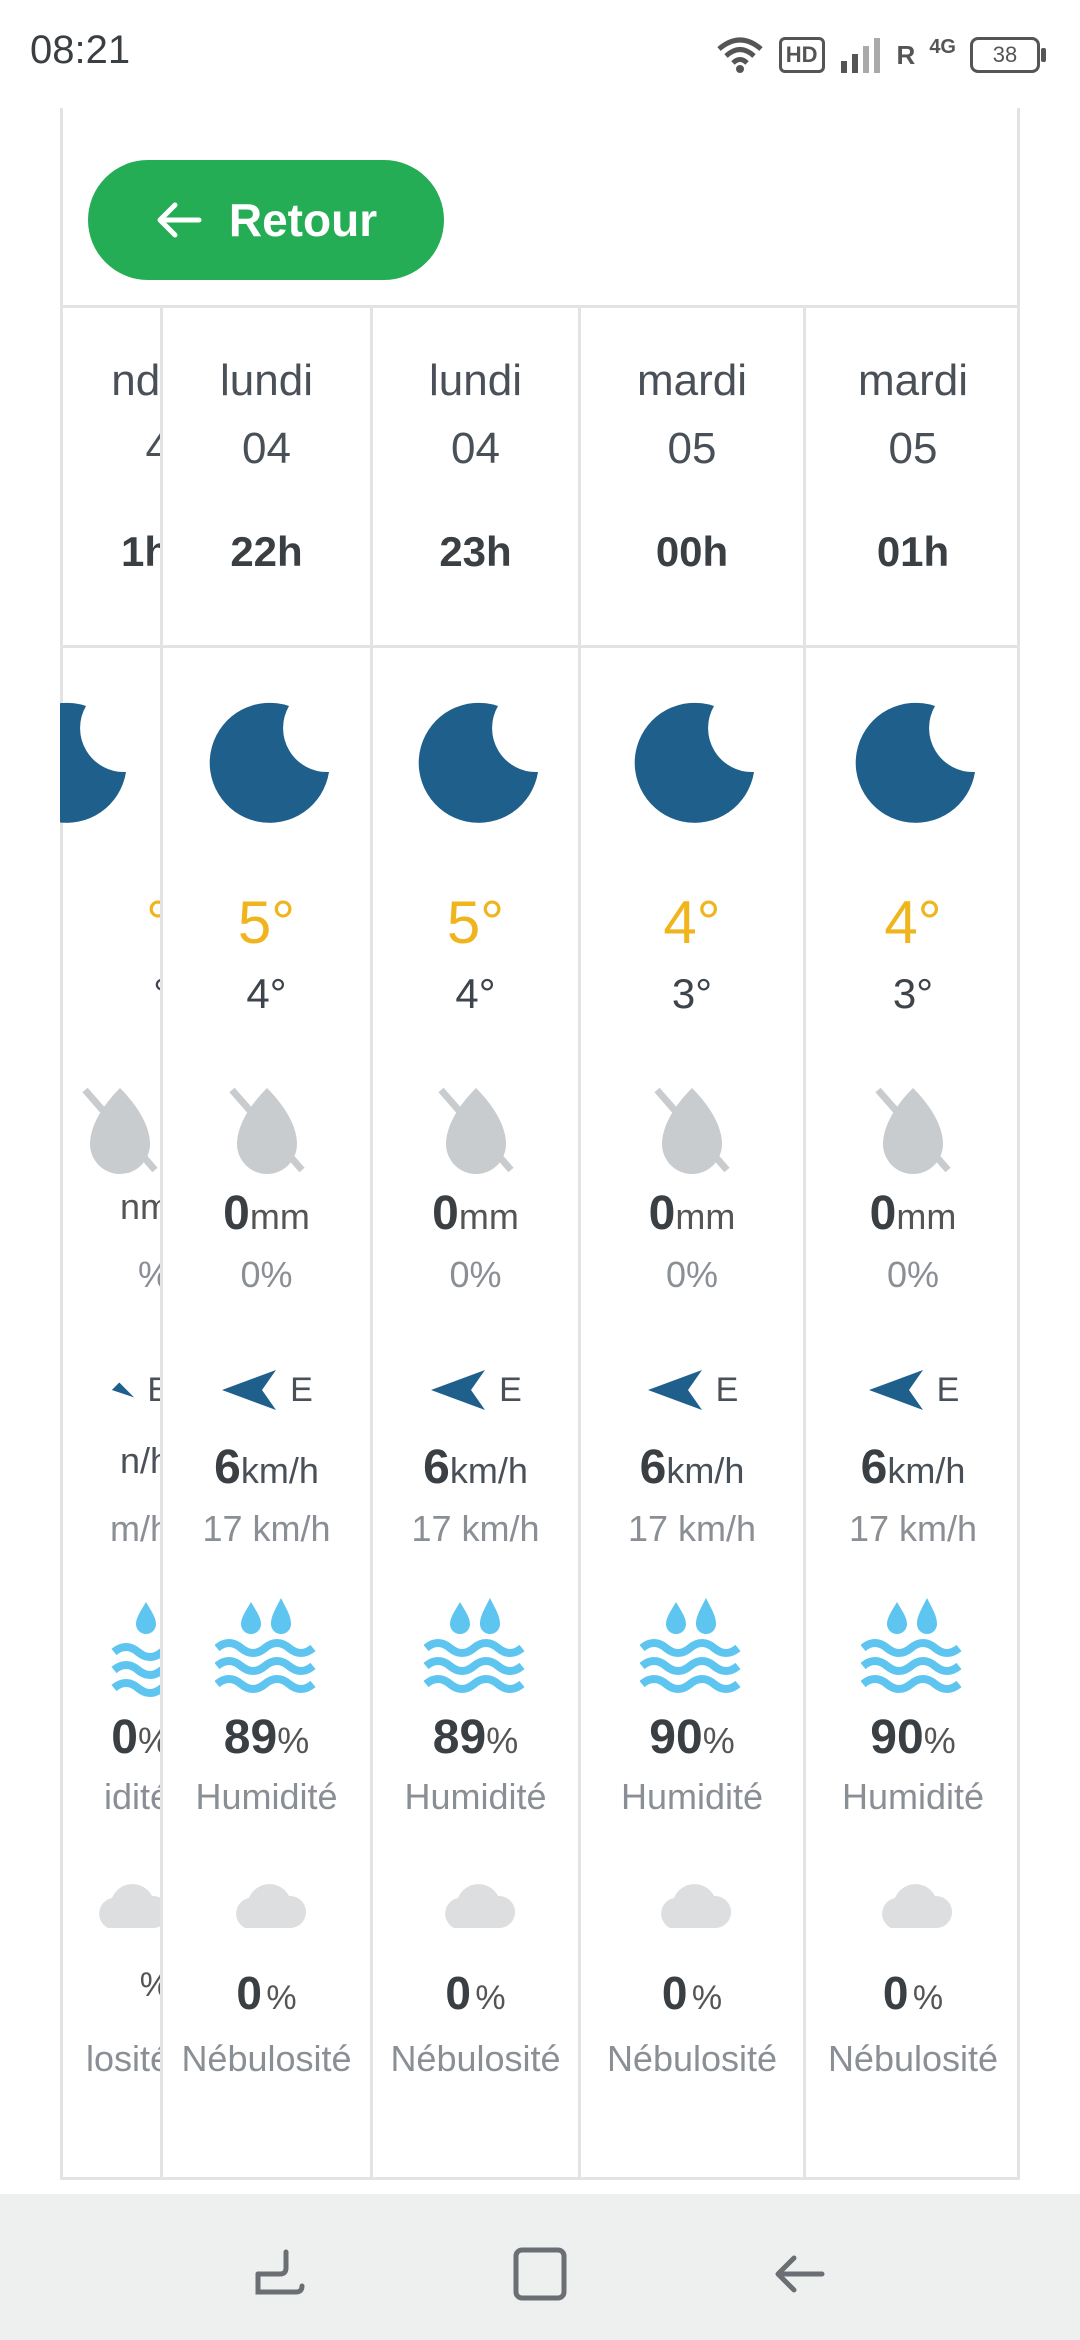 The height and width of the screenshot is (2340, 1080). I want to click on temperature: °, so click(153, 922).